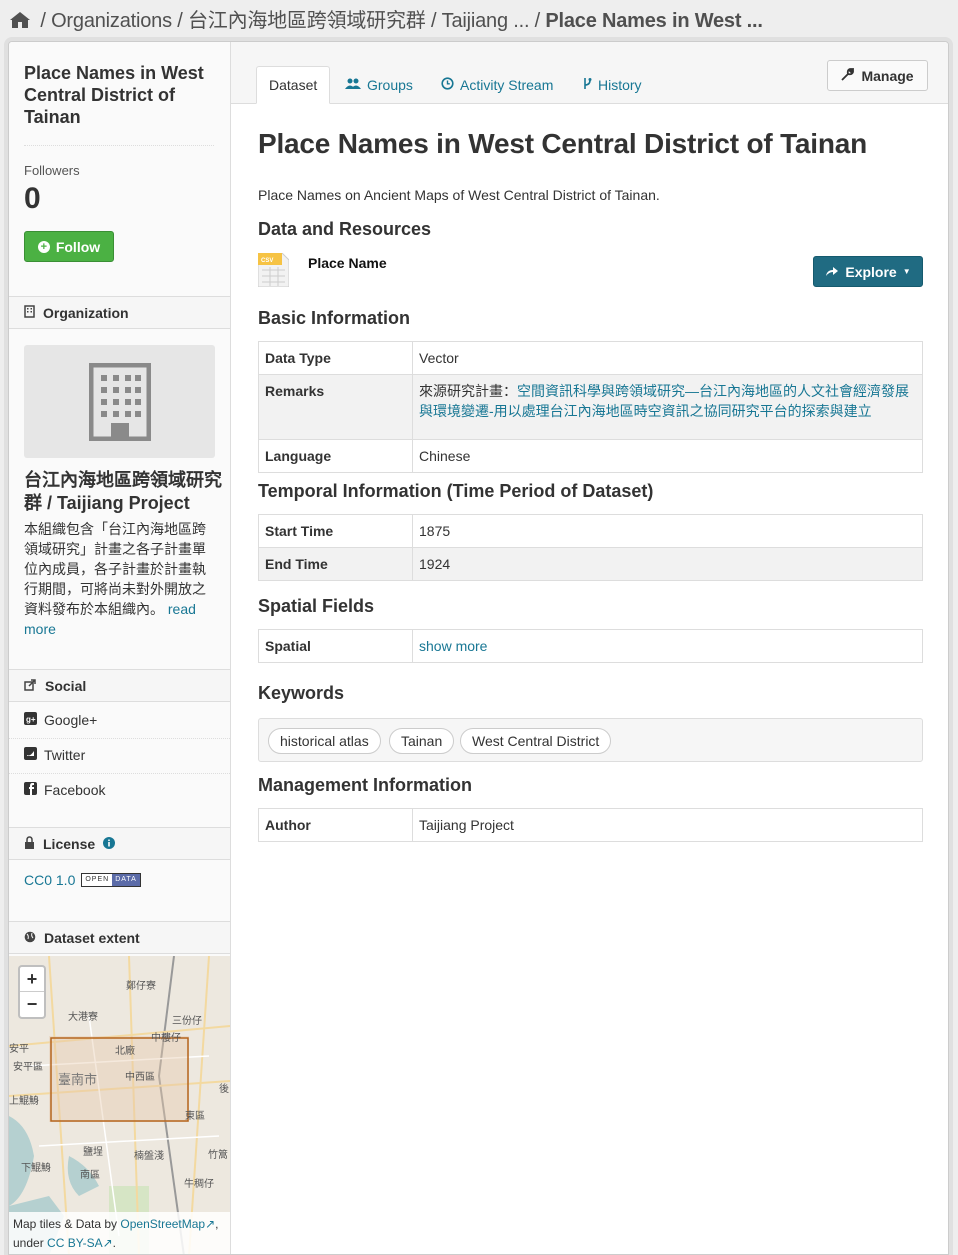 The image size is (958, 1255). What do you see at coordinates (587, 85) in the screenshot?
I see `branch-icon` at bounding box center [587, 85].